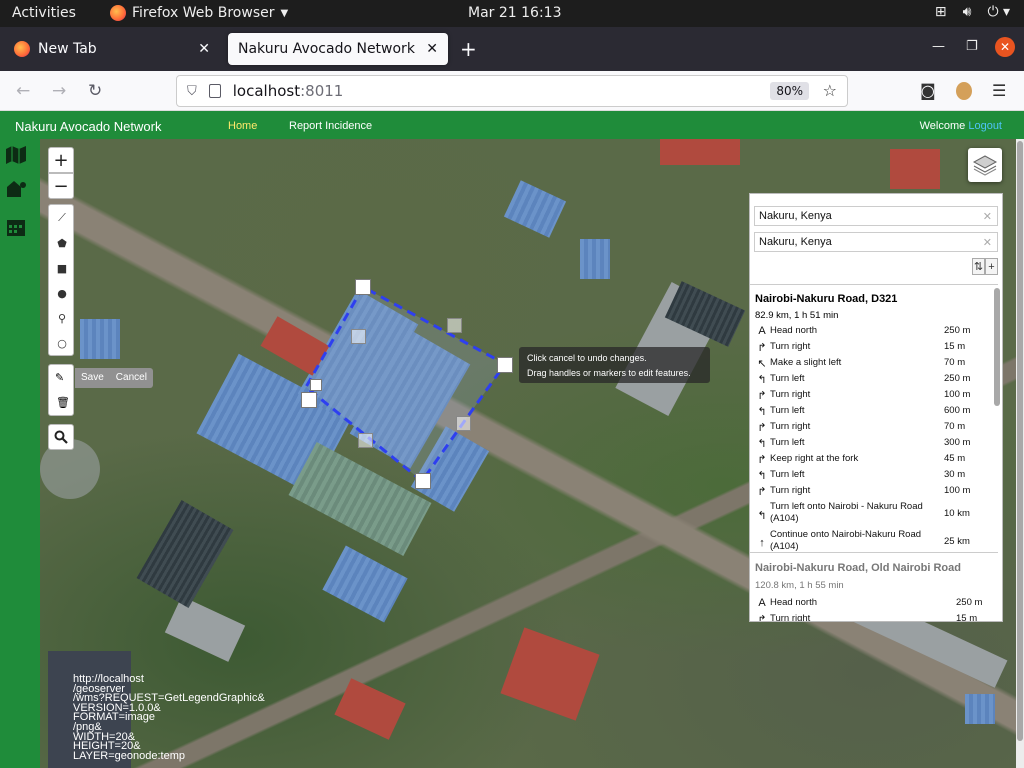  I want to click on route-scrollbar, so click(997, 347).